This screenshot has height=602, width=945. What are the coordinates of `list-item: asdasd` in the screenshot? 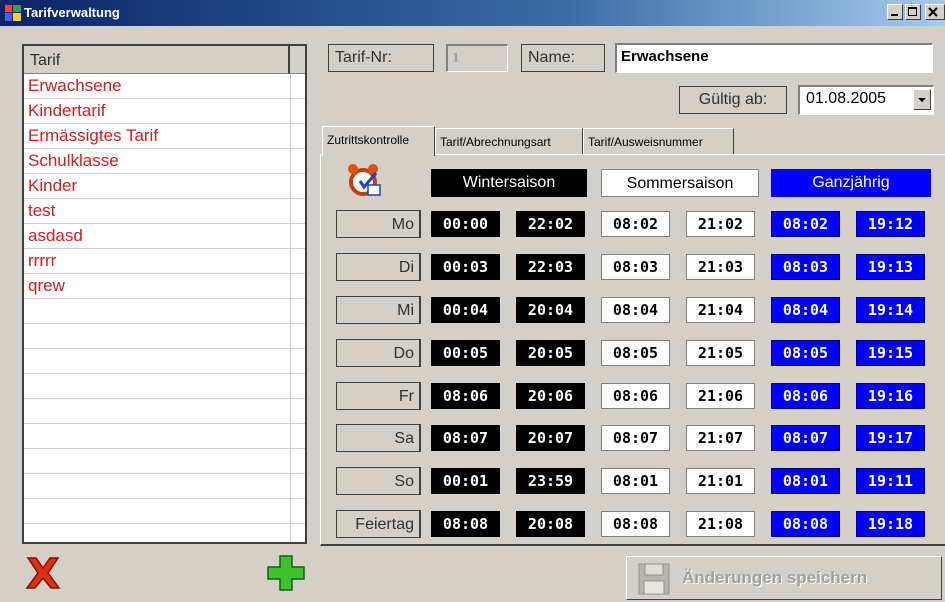 It's located at (164, 236).